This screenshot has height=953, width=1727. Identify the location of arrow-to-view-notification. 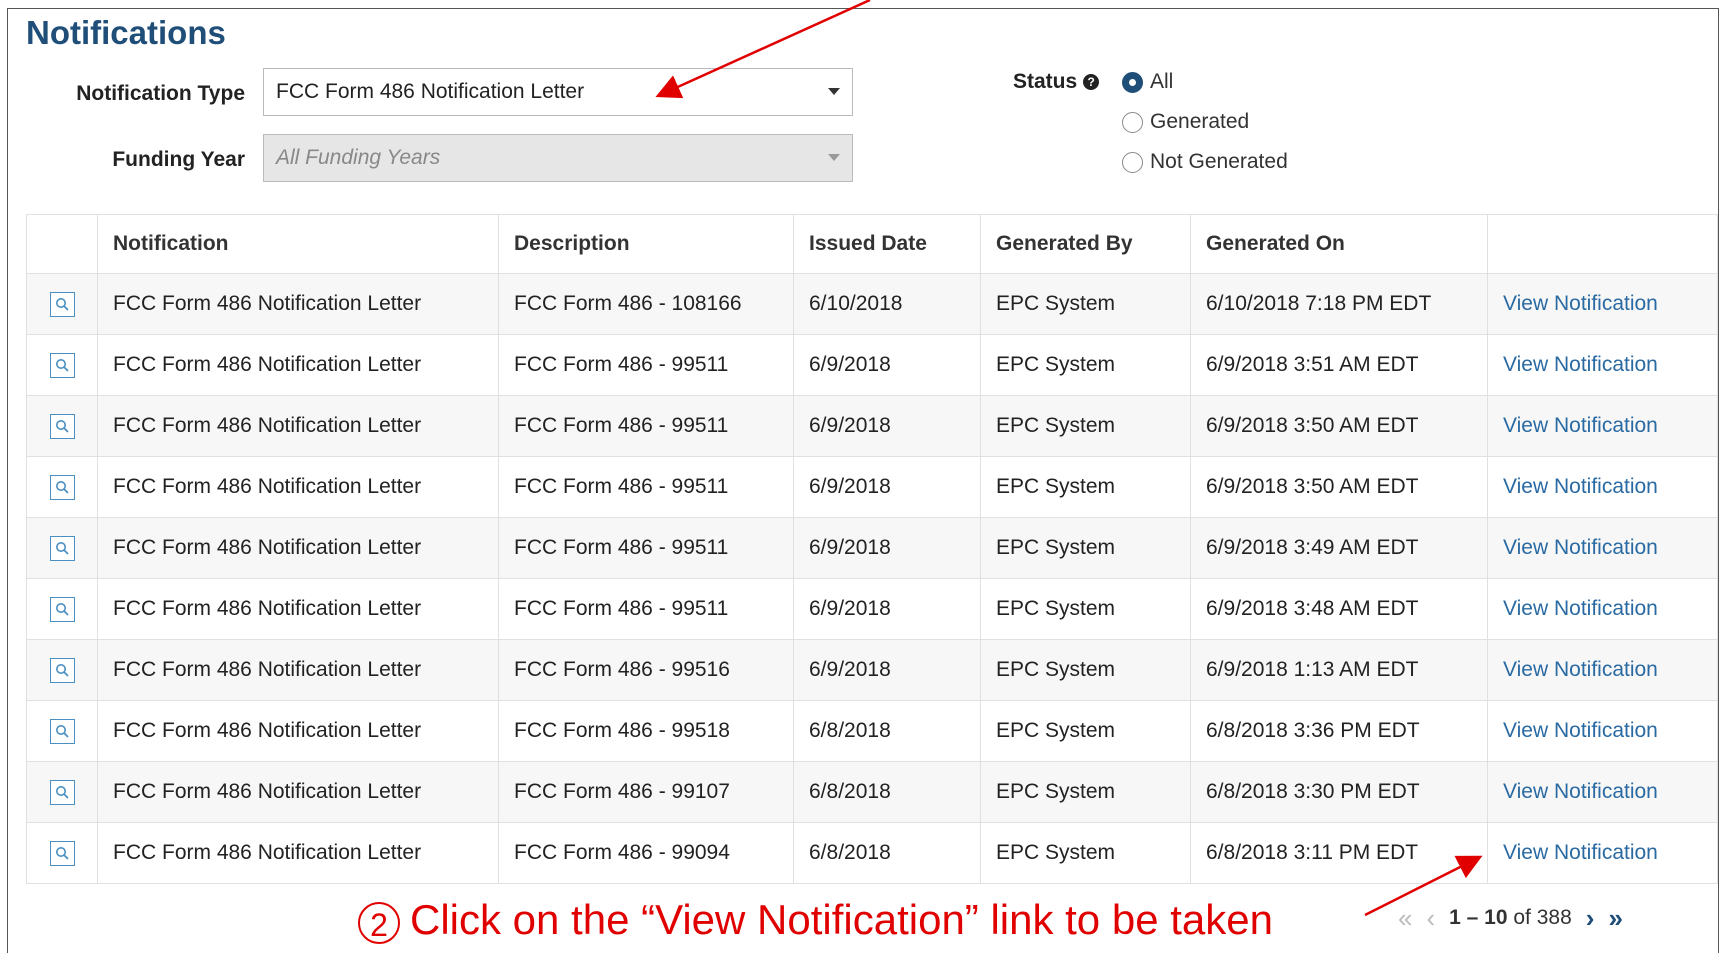
(1423, 886).